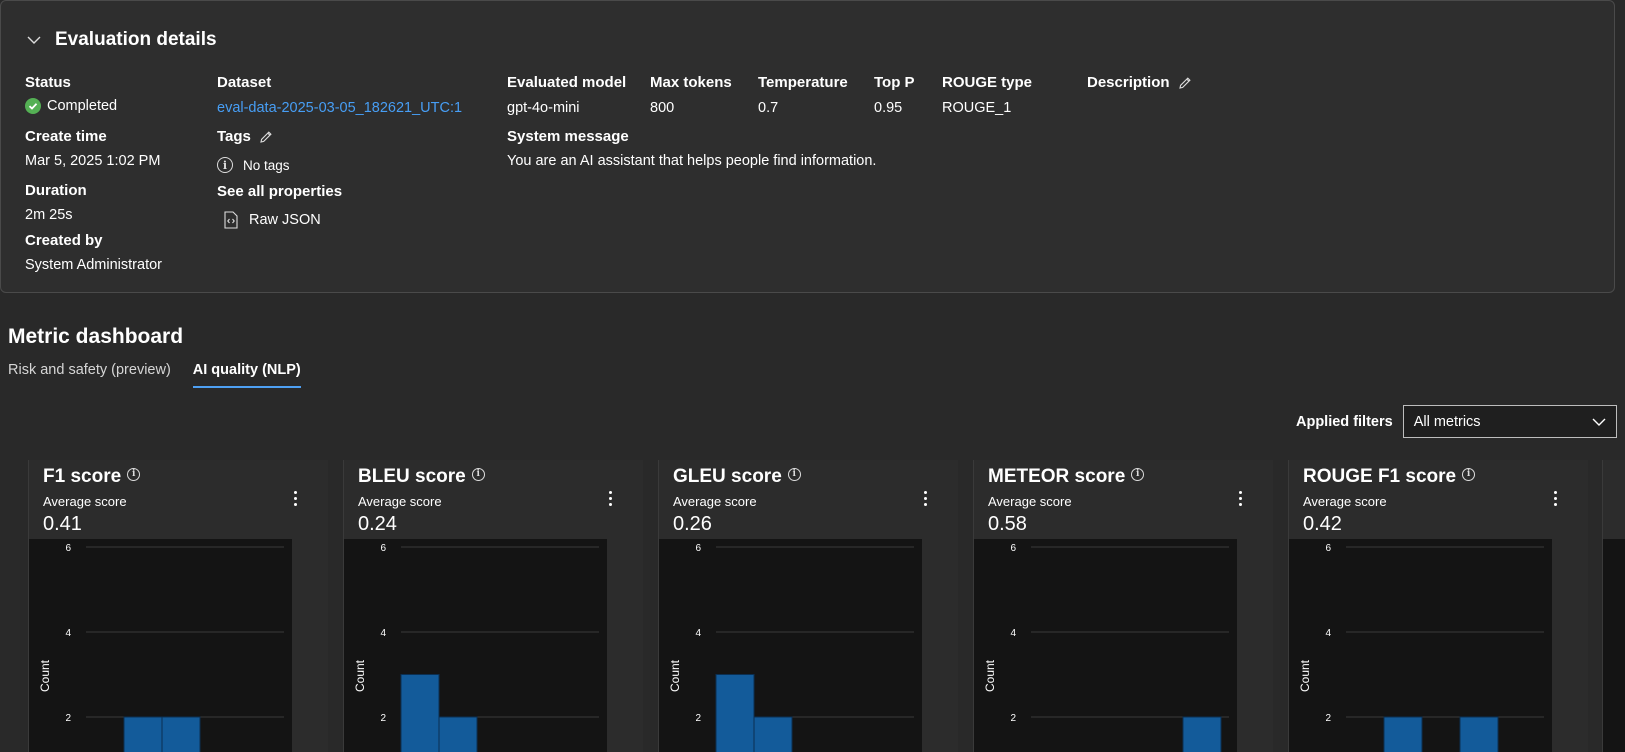  Describe the element at coordinates (49, 215) in the screenshot. I see `duration-value: 2m 25s` at that location.